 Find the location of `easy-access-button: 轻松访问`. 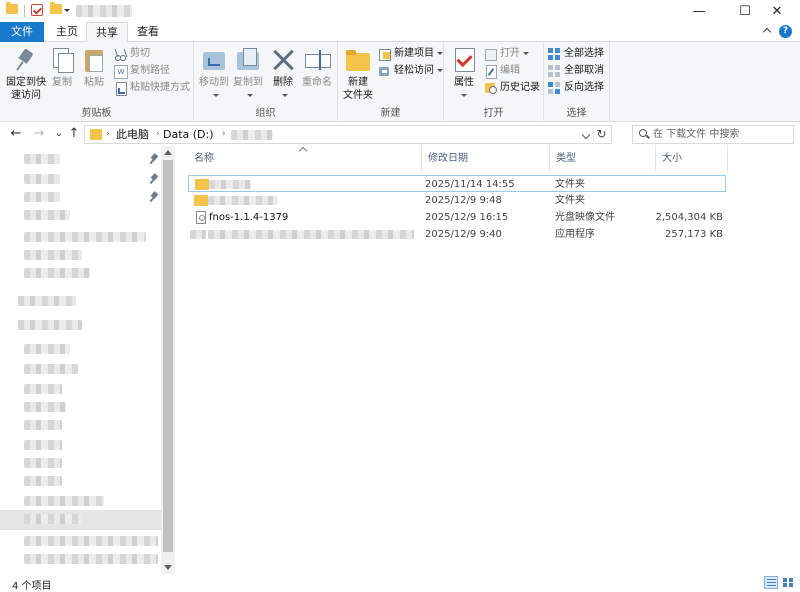

easy-access-button: 轻松访问 is located at coordinates (410, 71).